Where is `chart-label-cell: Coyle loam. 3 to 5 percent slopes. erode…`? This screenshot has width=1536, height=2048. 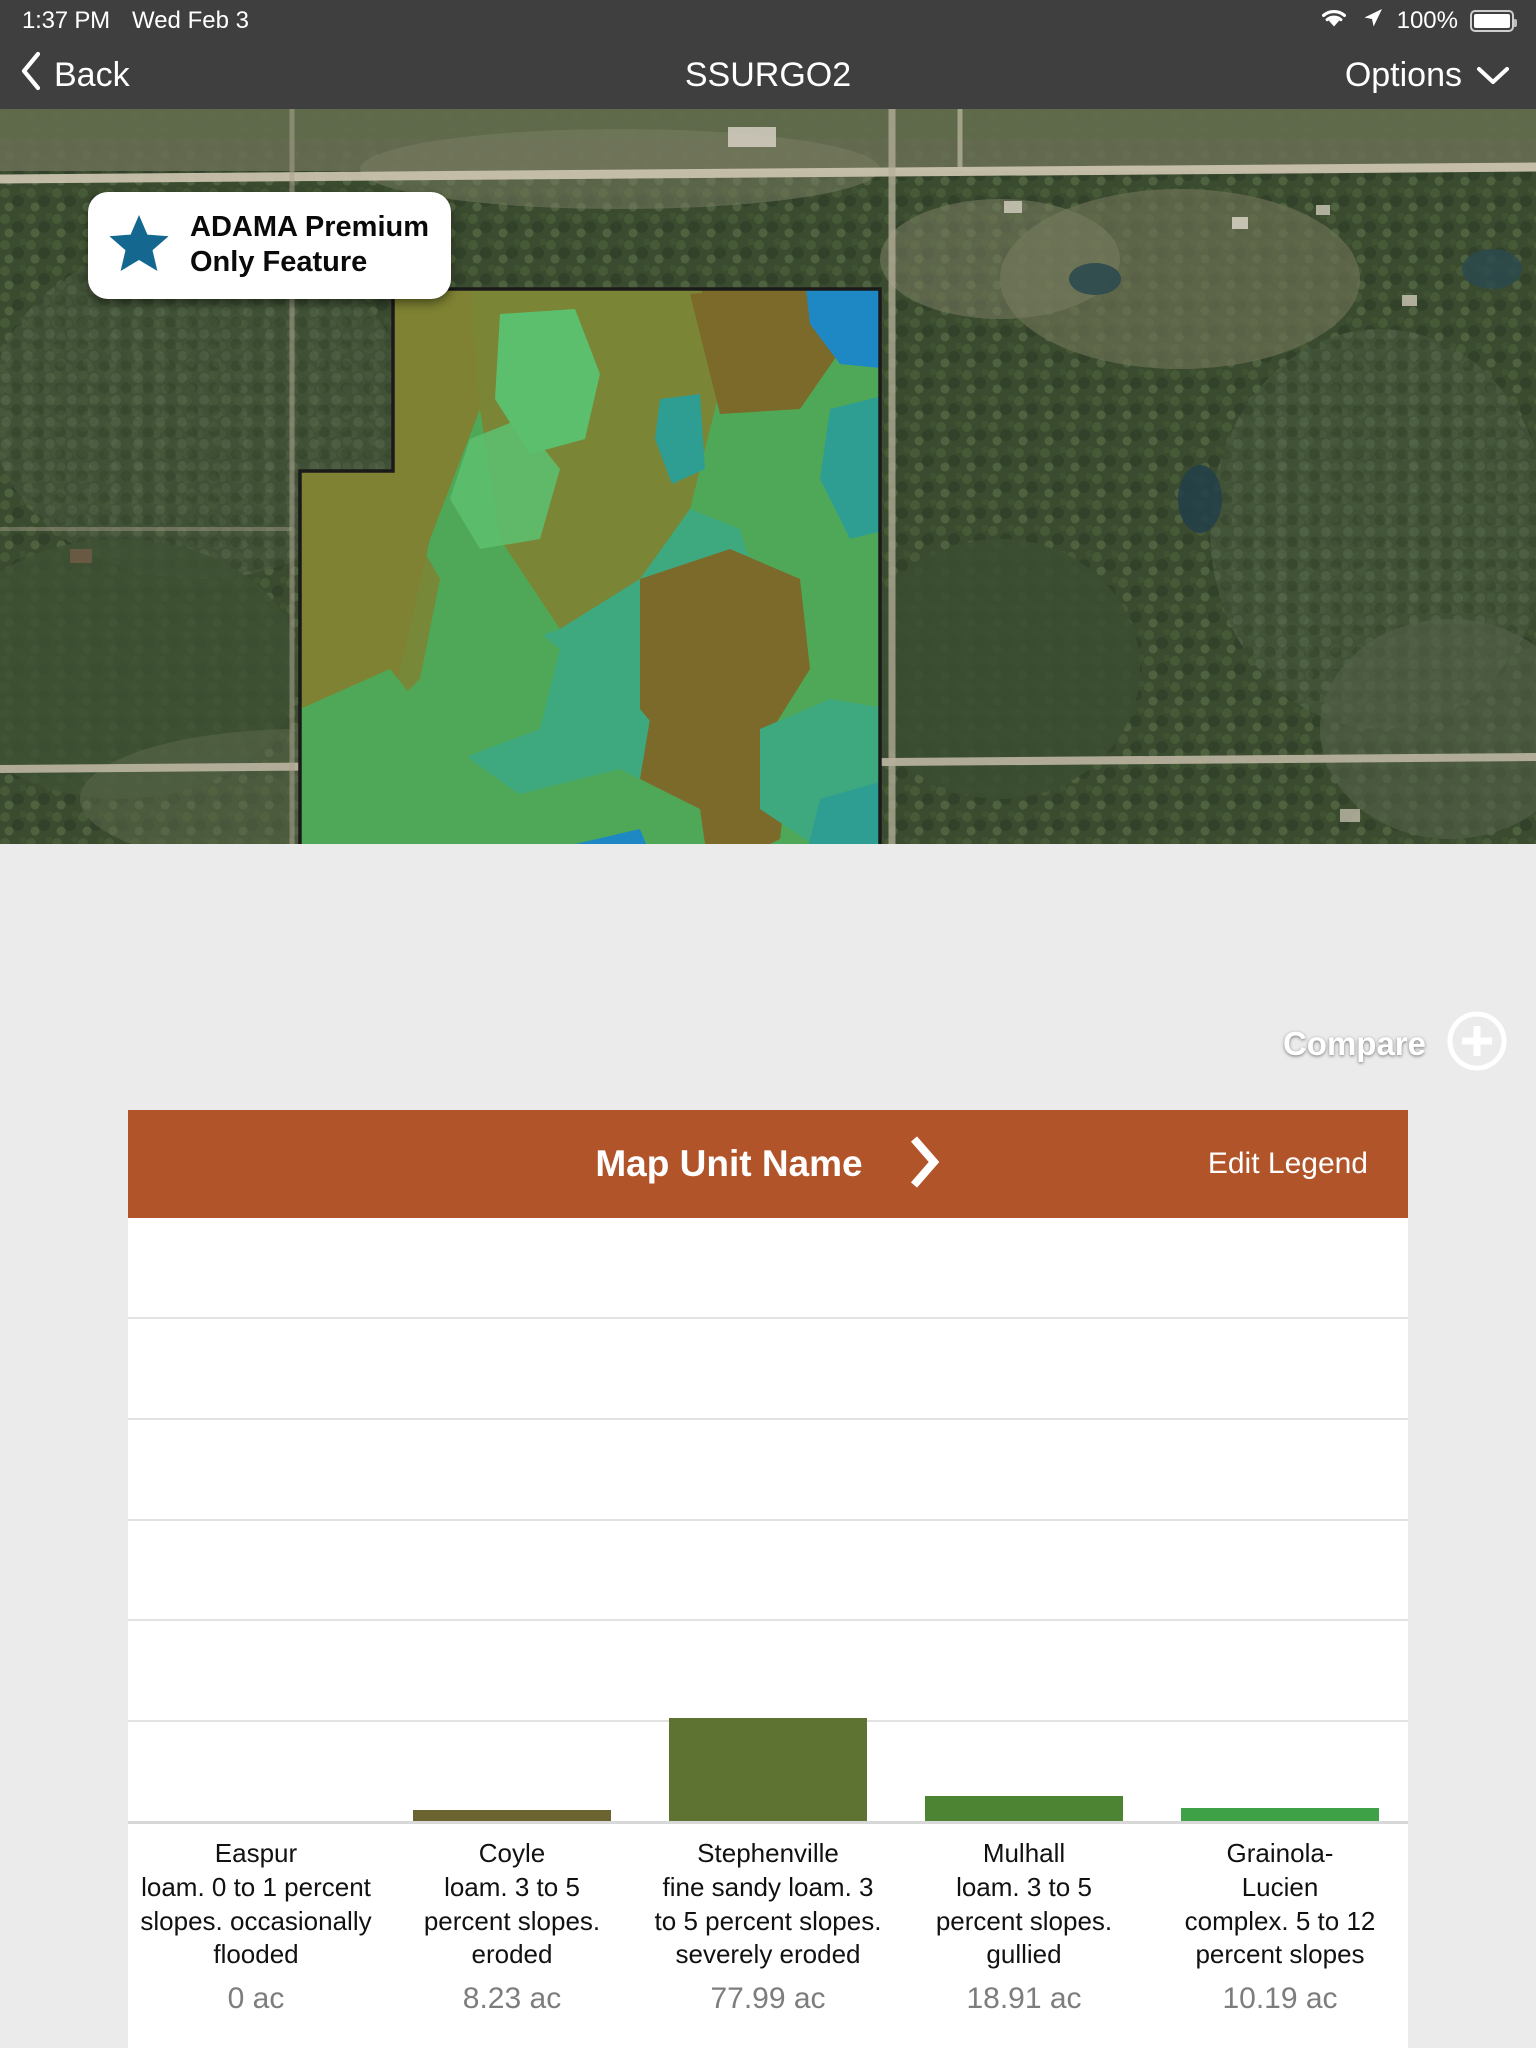
chart-label-cell: Coyle loam. 3 to 5 percent slopes. erode… is located at coordinates (512, 1926).